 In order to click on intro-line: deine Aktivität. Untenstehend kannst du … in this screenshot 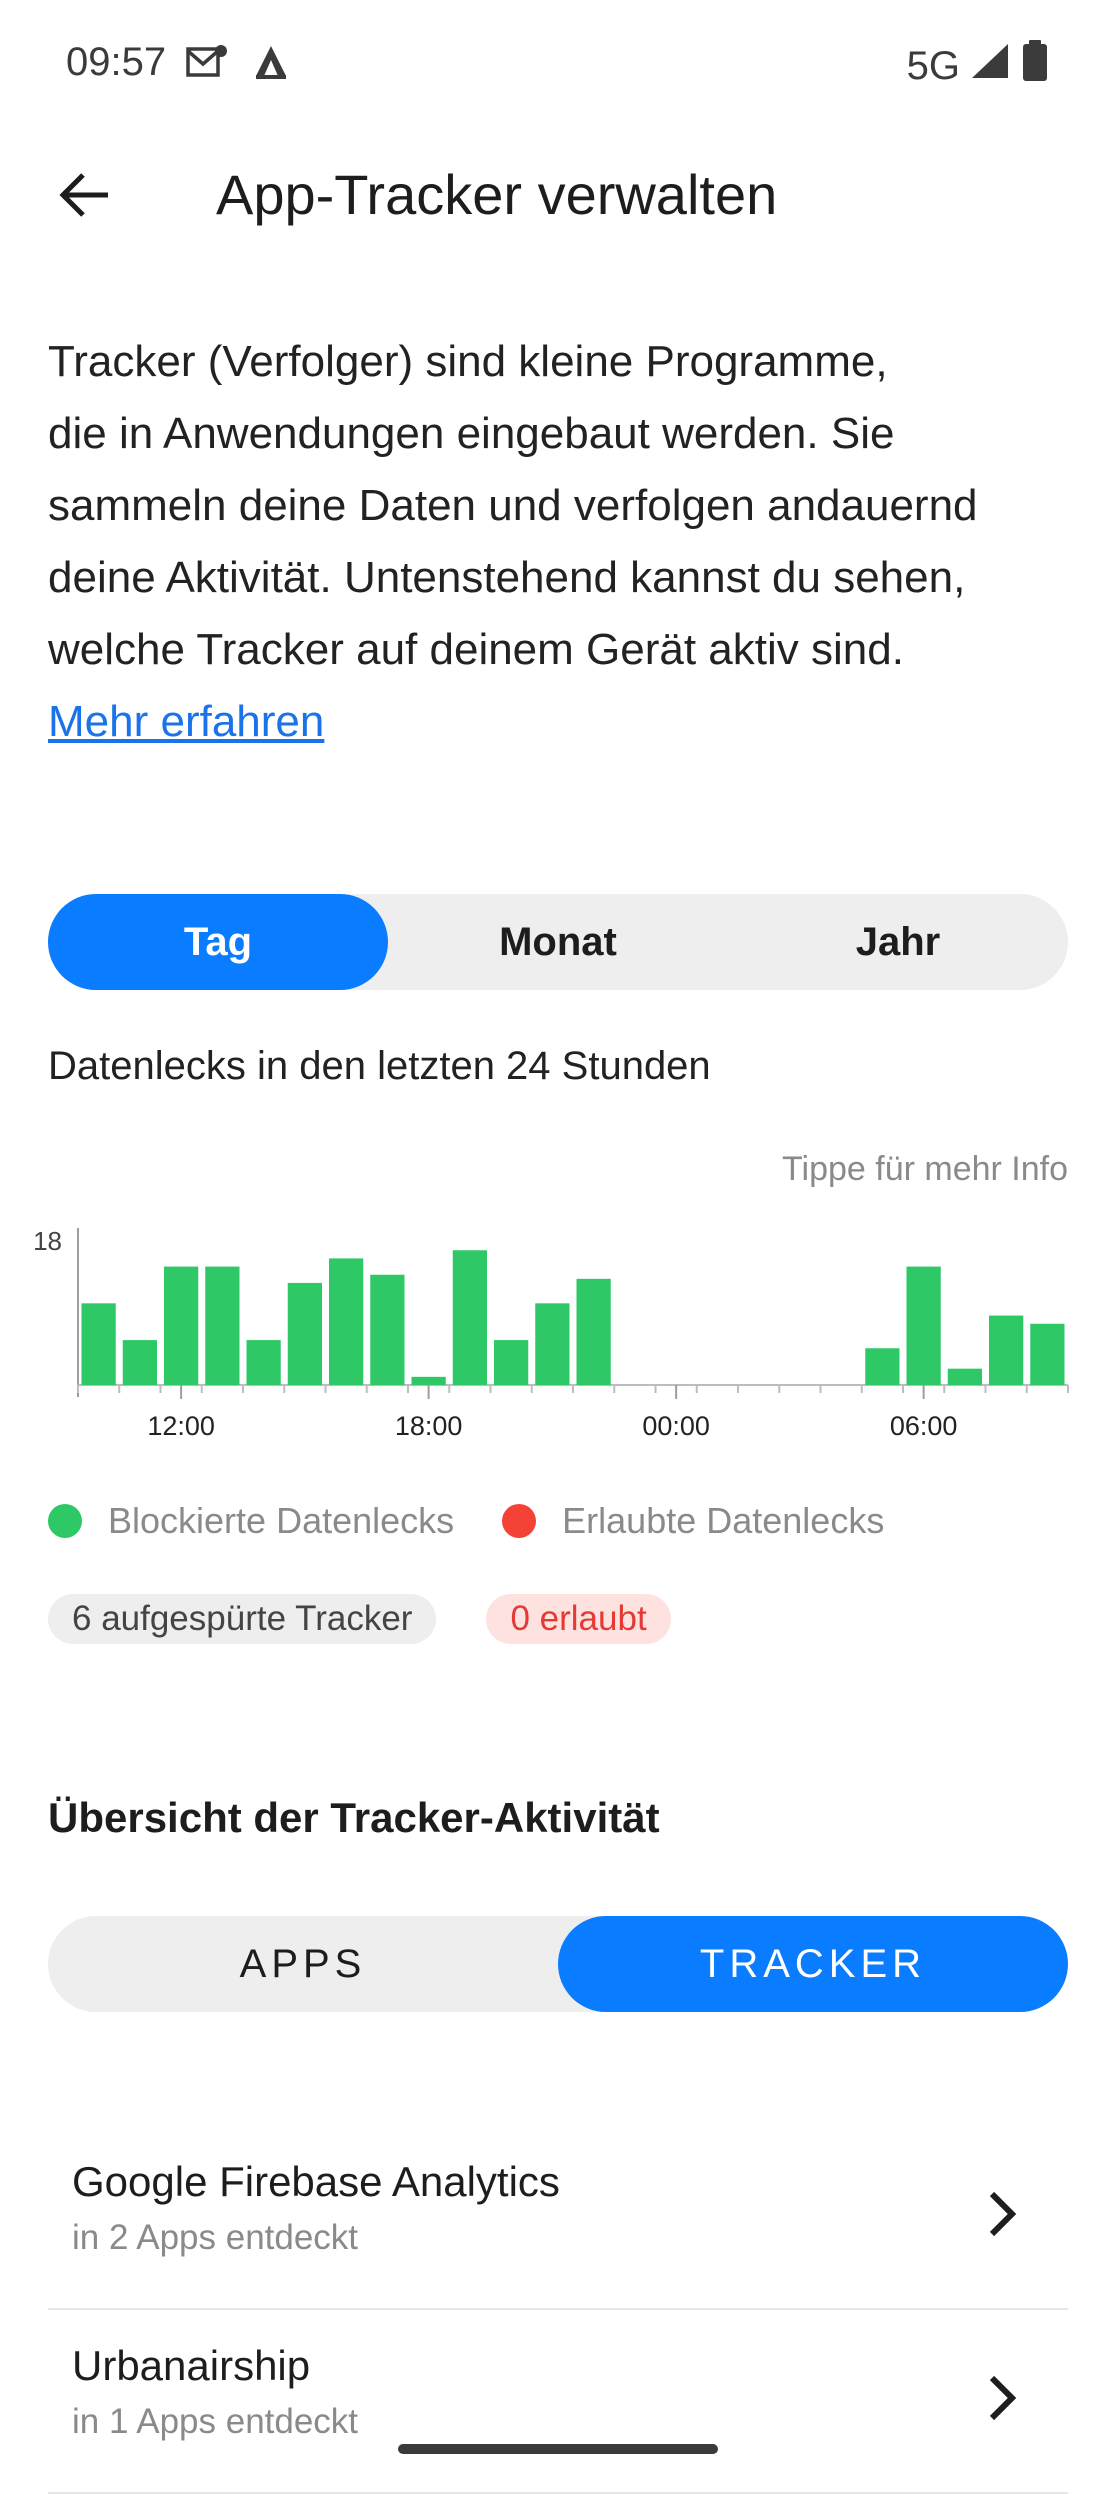, I will do `click(507, 577)`.